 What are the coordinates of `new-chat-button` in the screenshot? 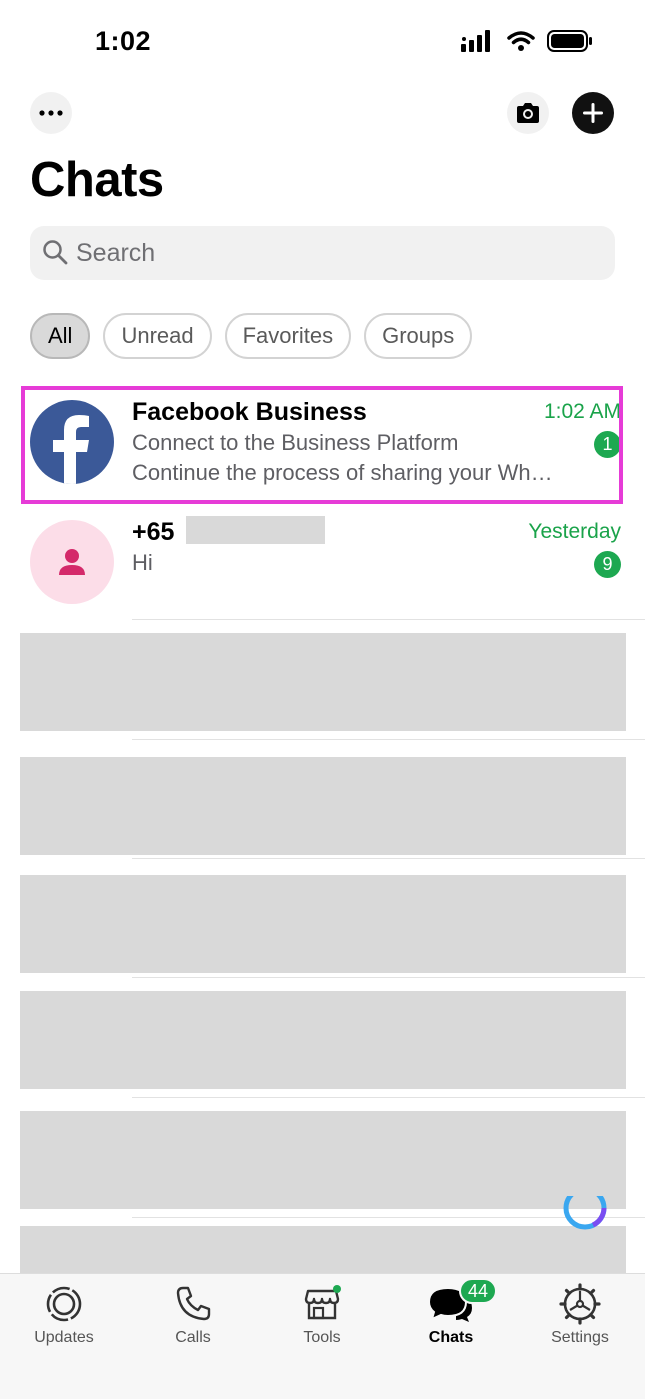 It's located at (593, 113).